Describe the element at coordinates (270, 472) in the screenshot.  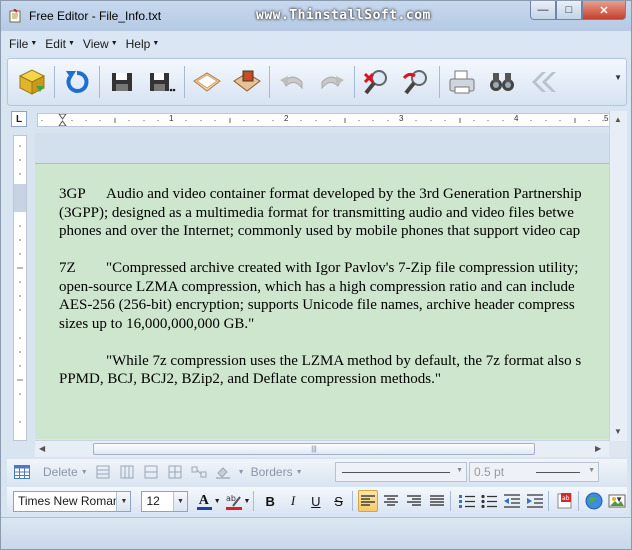
I see `borders-button: ▼ Borders ▼` at that location.